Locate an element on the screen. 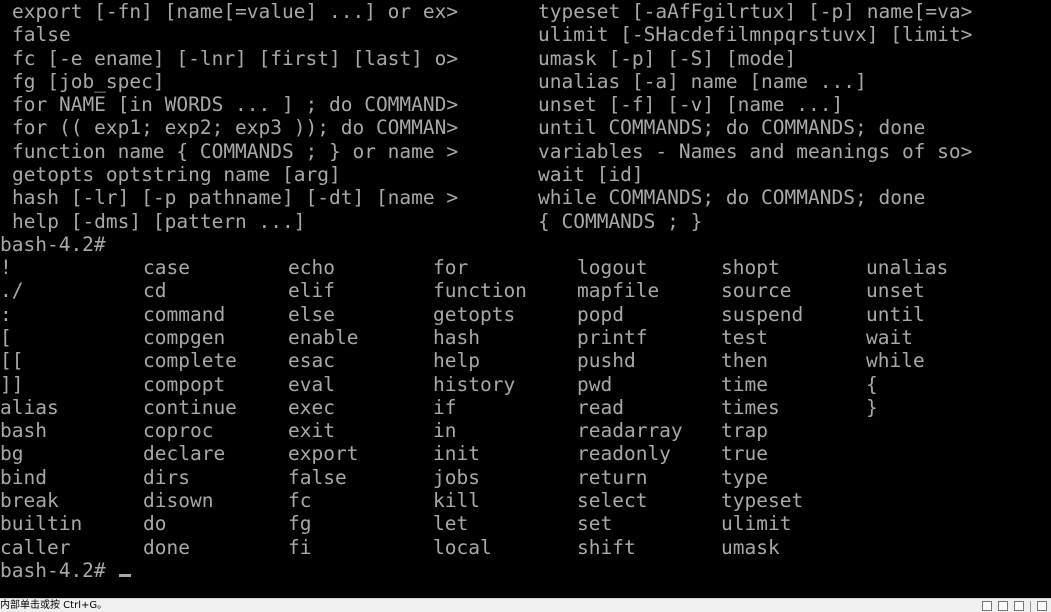  completion-item: esac is located at coordinates (311, 361).